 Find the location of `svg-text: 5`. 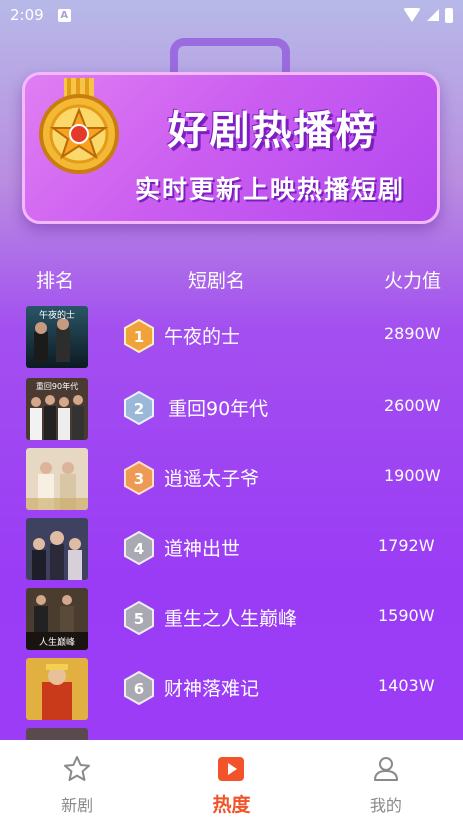

svg-text: 5 is located at coordinates (139, 619).